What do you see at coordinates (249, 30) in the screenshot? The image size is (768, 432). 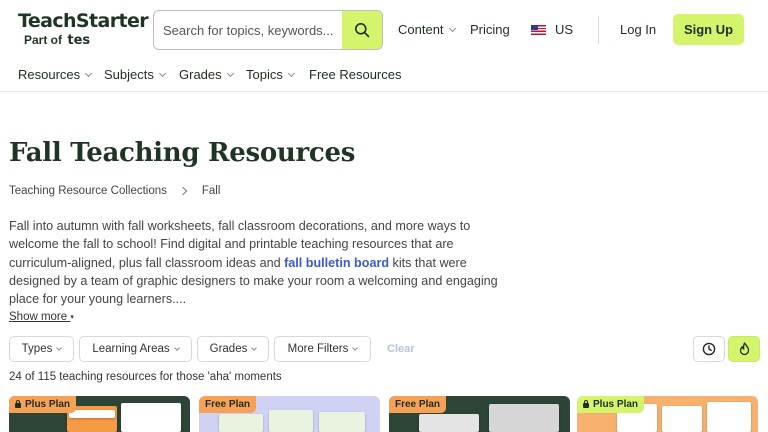 I see `search-input` at bounding box center [249, 30].